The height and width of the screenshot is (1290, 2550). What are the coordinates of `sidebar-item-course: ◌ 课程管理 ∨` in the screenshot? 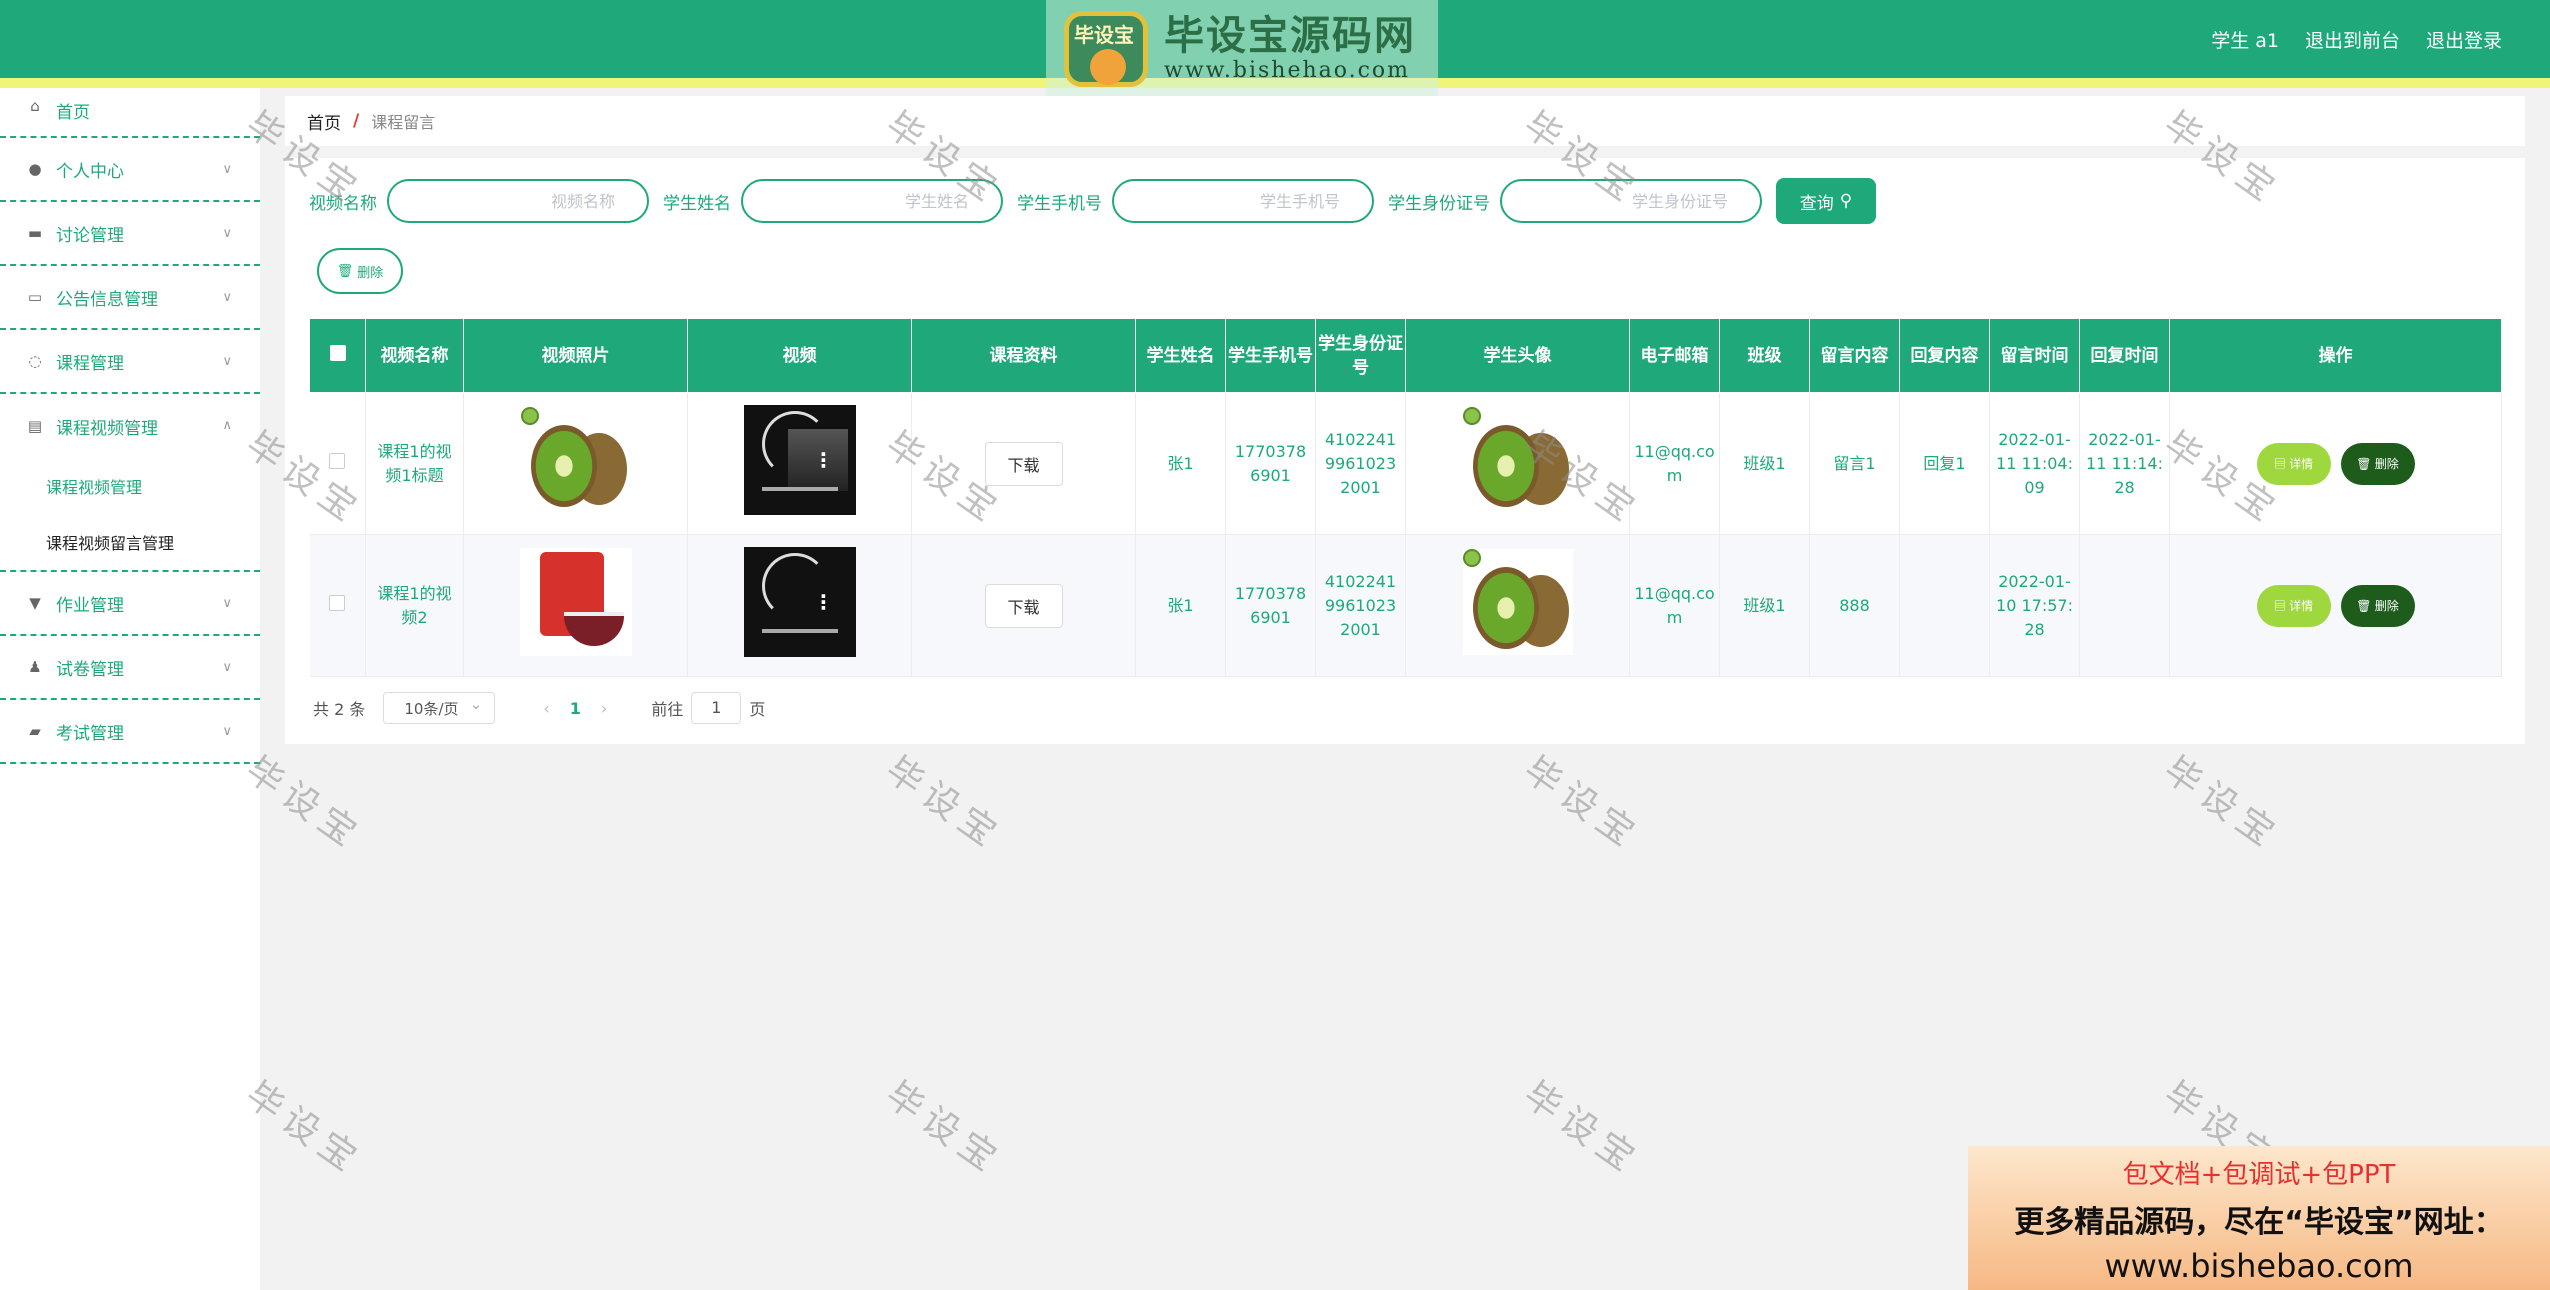 It's located at (130, 362).